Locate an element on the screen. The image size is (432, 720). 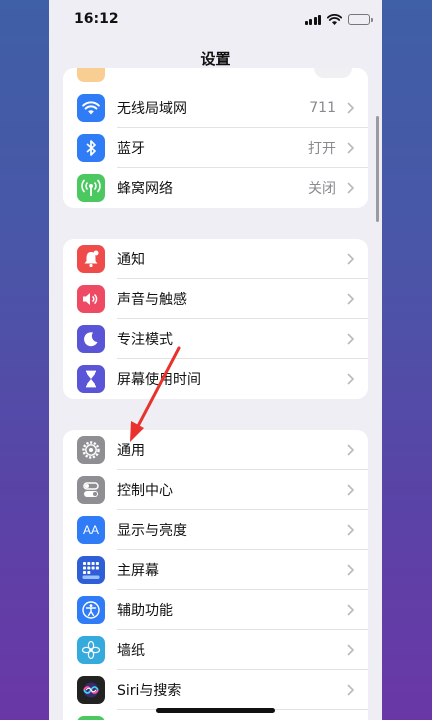
row-label: Siri与搜索 is located at coordinates (149, 691).